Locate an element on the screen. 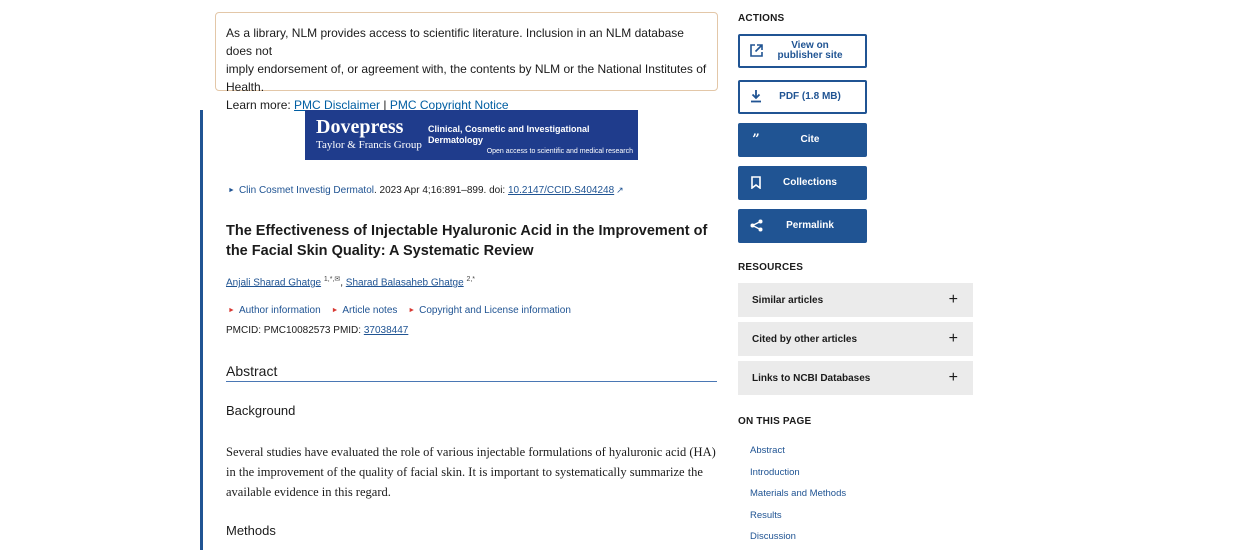 The image size is (1260, 550). journal-link: Clin Cosmet Investig Dermatol is located at coordinates (306, 190).